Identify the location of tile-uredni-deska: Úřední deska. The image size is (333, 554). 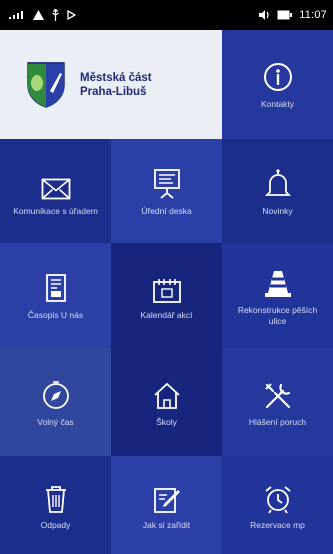
(166, 191).